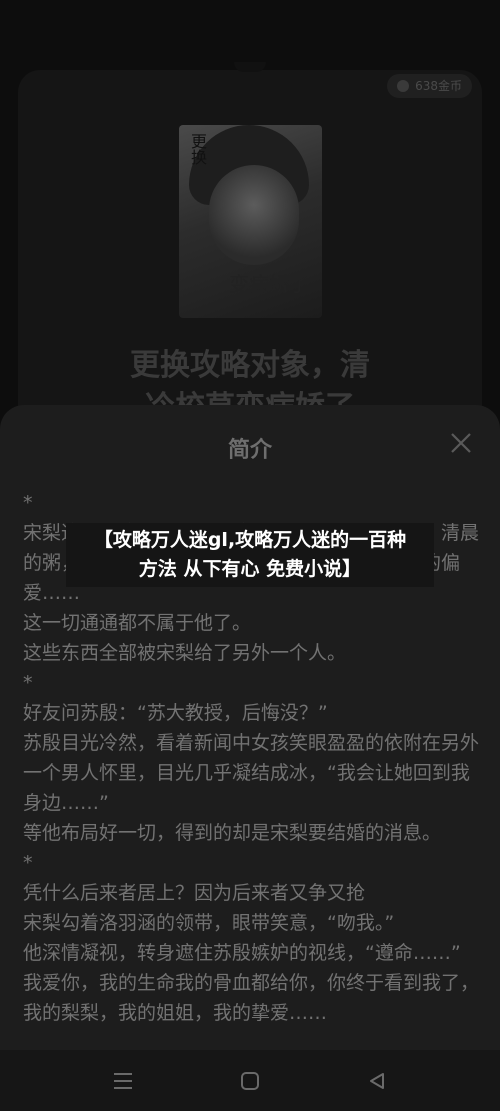 Image resolution: width=500 pixels, height=1111 pixels. What do you see at coordinates (461, 443) in the screenshot?
I see `close-icon` at bounding box center [461, 443].